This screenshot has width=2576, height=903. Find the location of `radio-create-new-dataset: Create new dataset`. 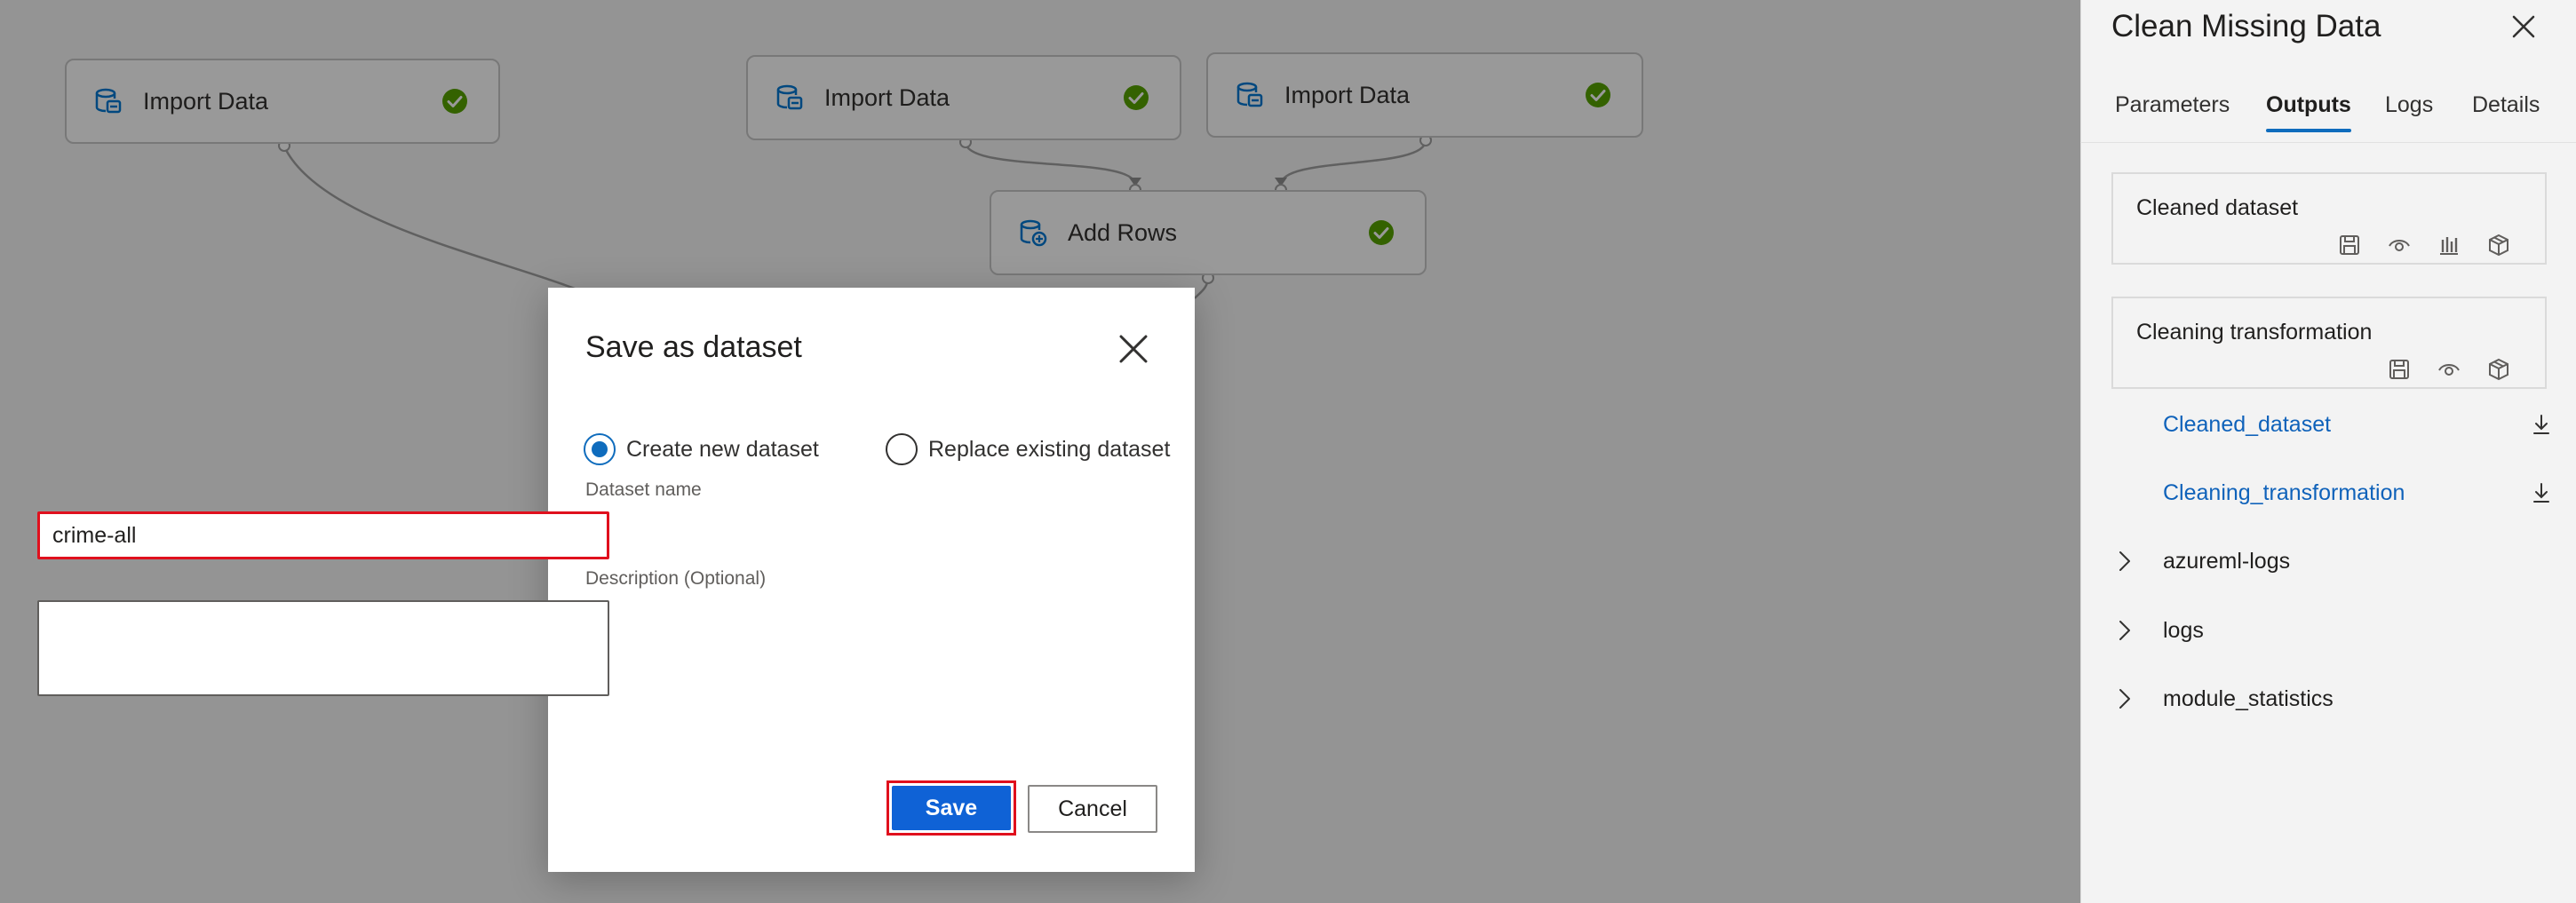

radio-create-new-dataset: Create new dataset is located at coordinates (701, 449).